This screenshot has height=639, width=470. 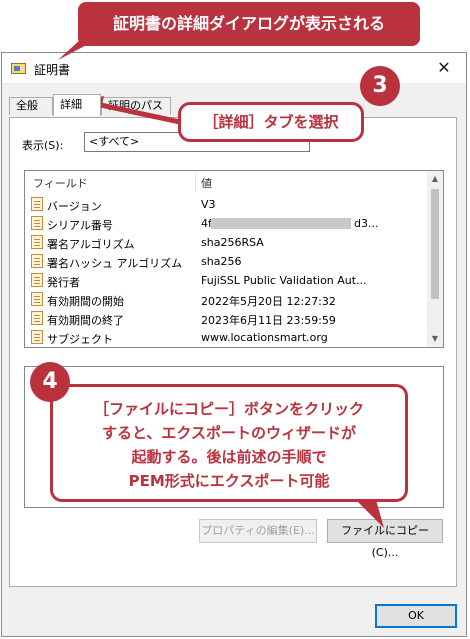 What do you see at coordinates (52, 70) in the screenshot?
I see `window-title: 証明書` at bounding box center [52, 70].